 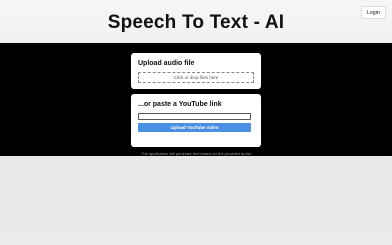 I want to click on login-button: Login, so click(x=373, y=12).